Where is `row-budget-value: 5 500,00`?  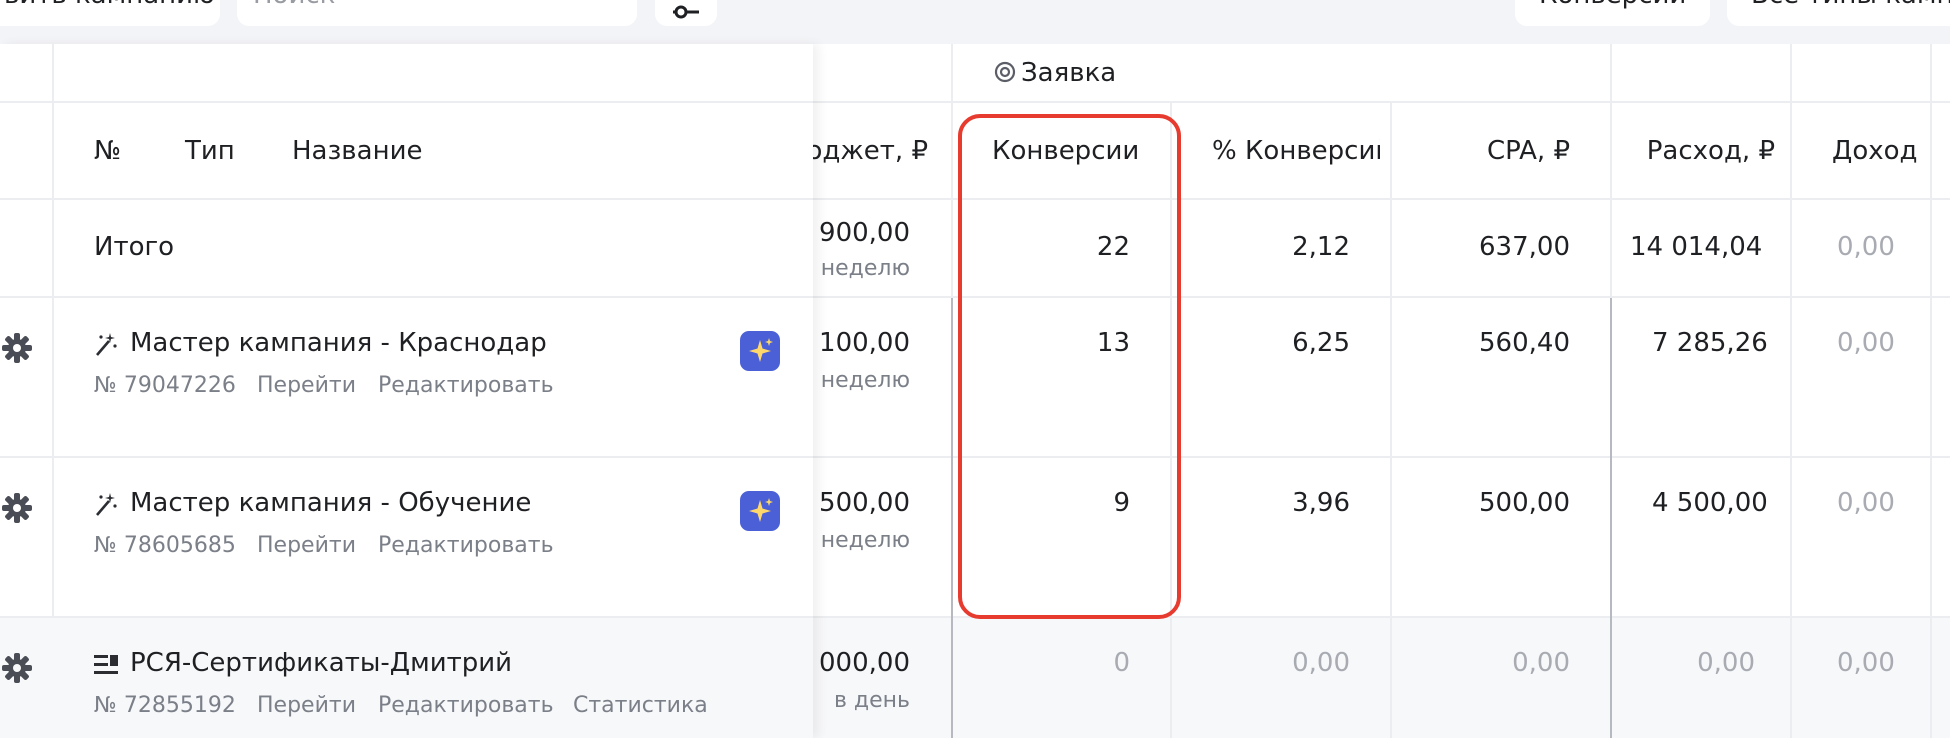 row-budget-value: 5 500,00 is located at coordinates (855, 503).